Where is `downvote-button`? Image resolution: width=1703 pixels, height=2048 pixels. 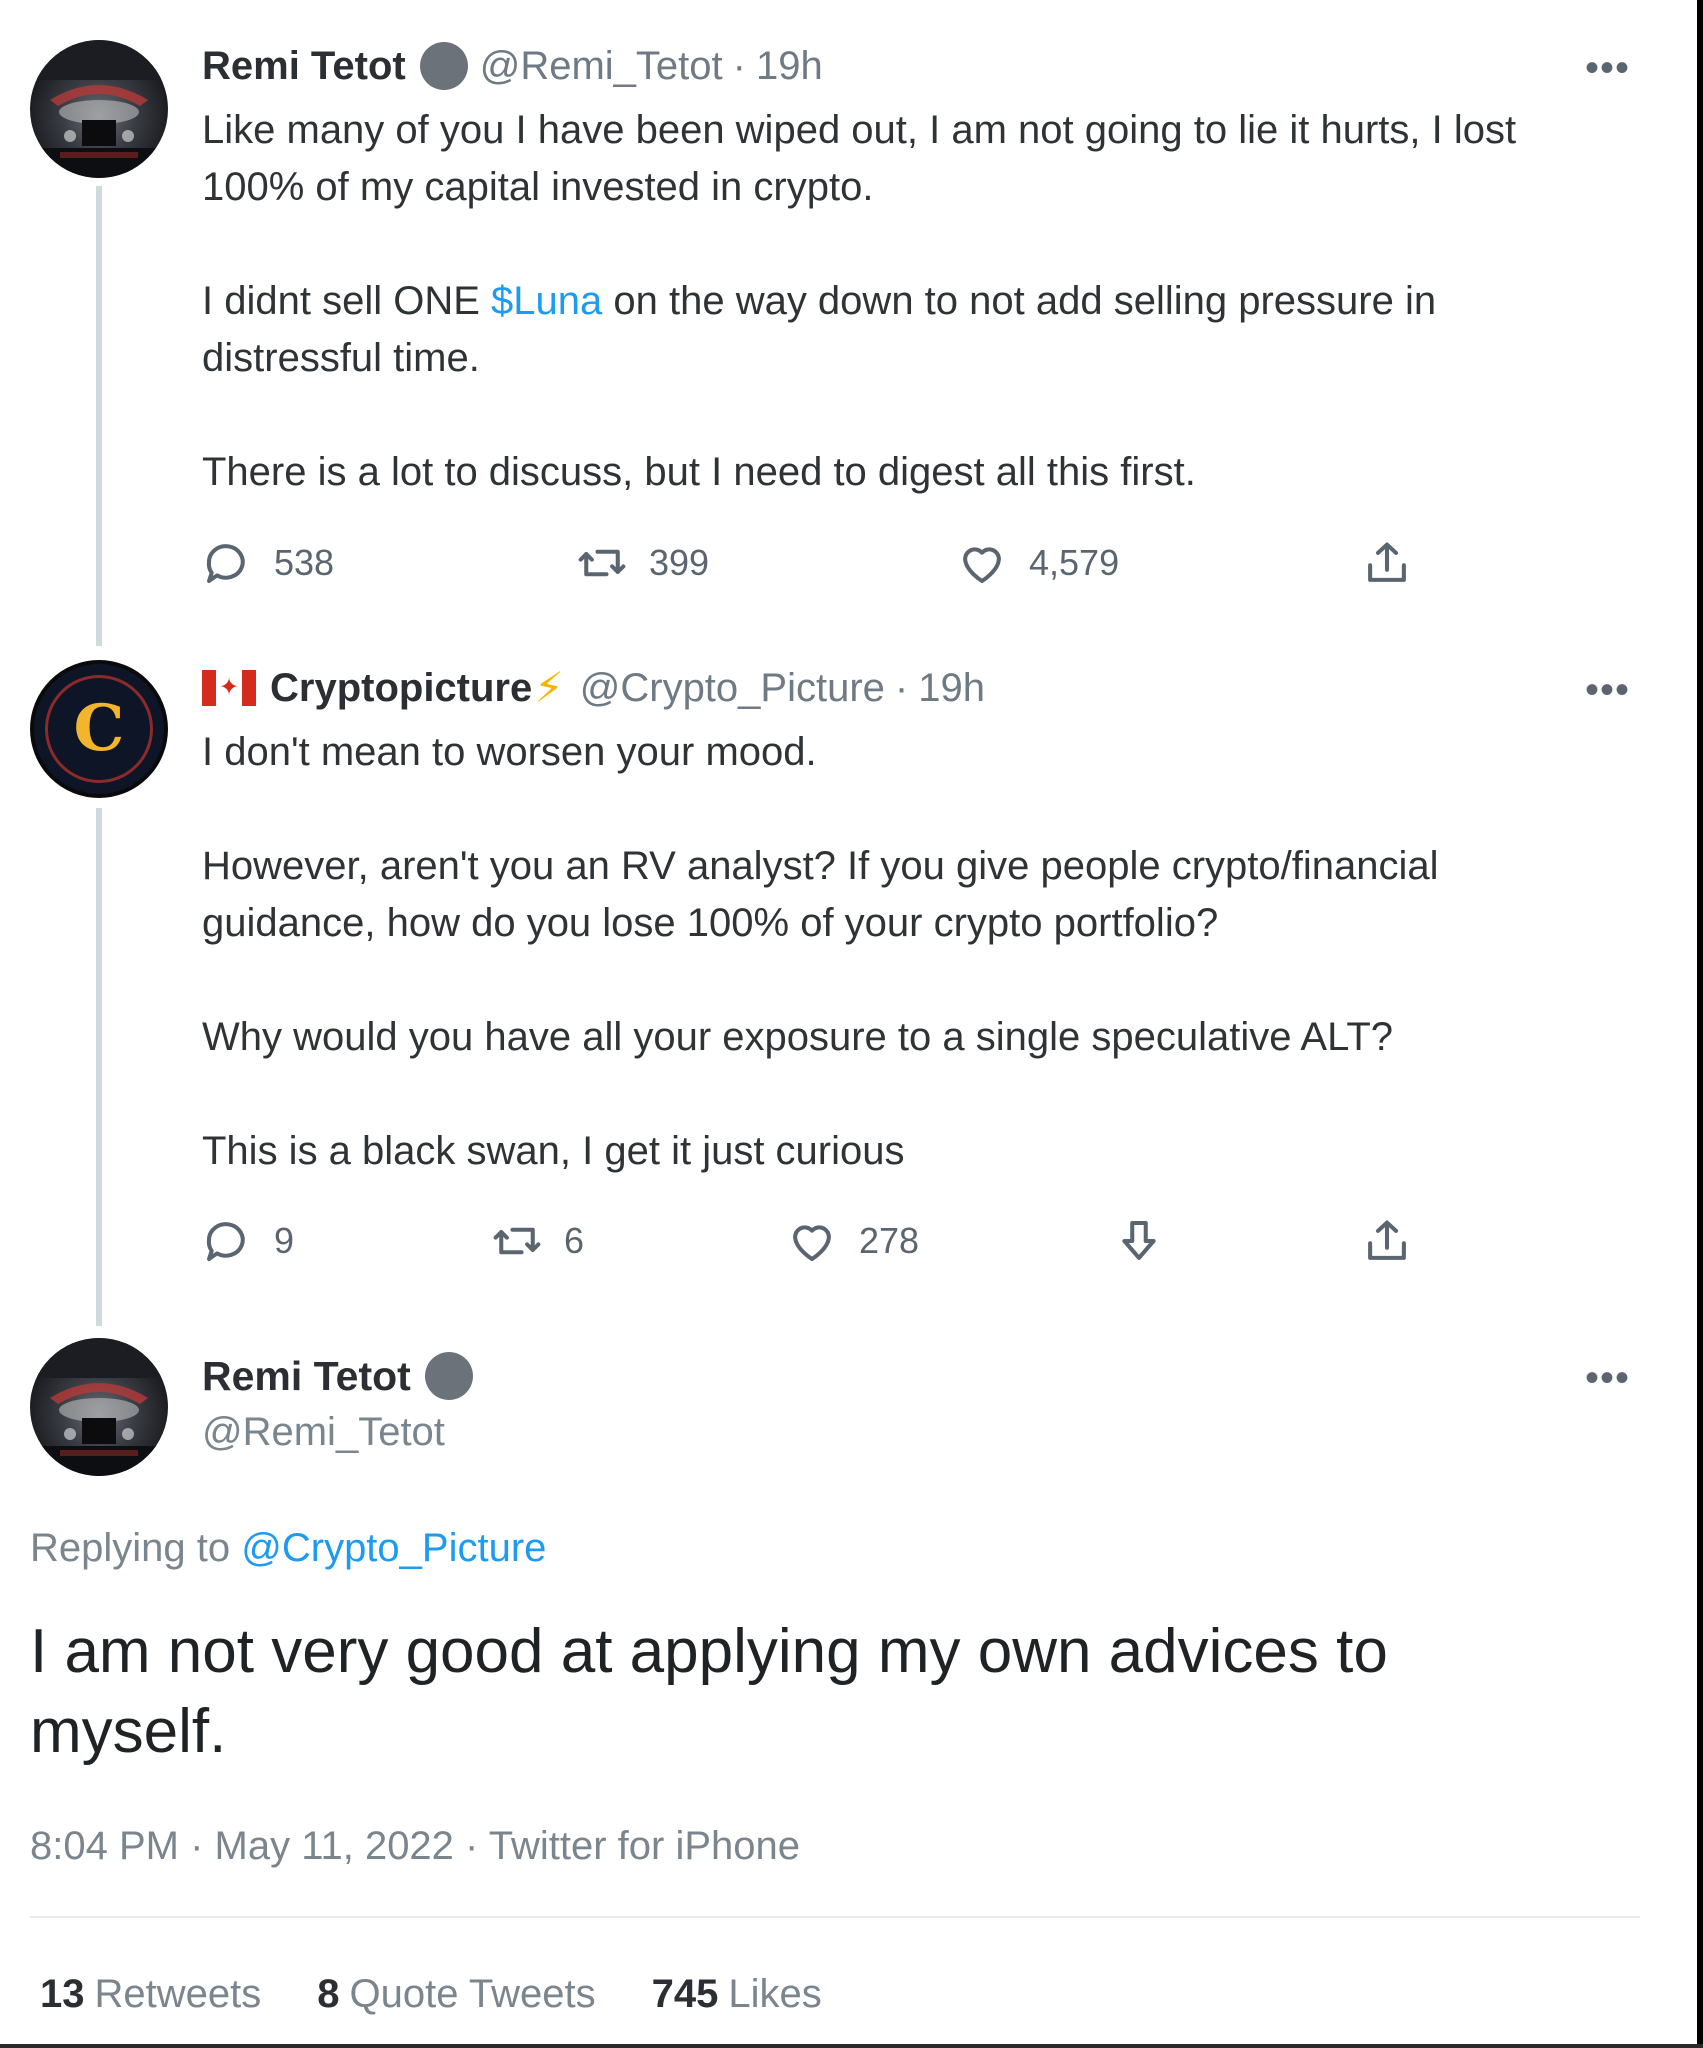 downvote-button is located at coordinates (1139, 1241).